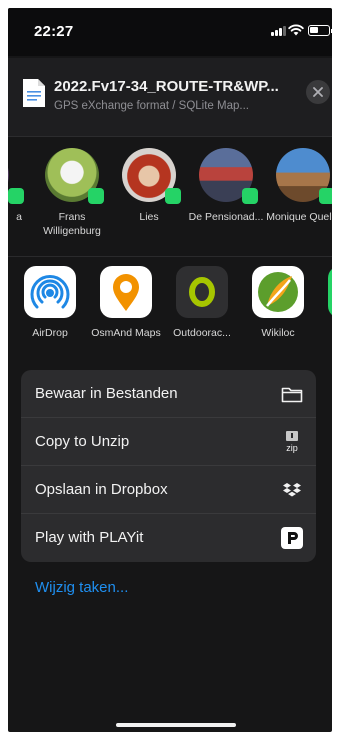  Describe the element at coordinates (292, 442) in the screenshot. I see `zip-icon: zip` at that location.